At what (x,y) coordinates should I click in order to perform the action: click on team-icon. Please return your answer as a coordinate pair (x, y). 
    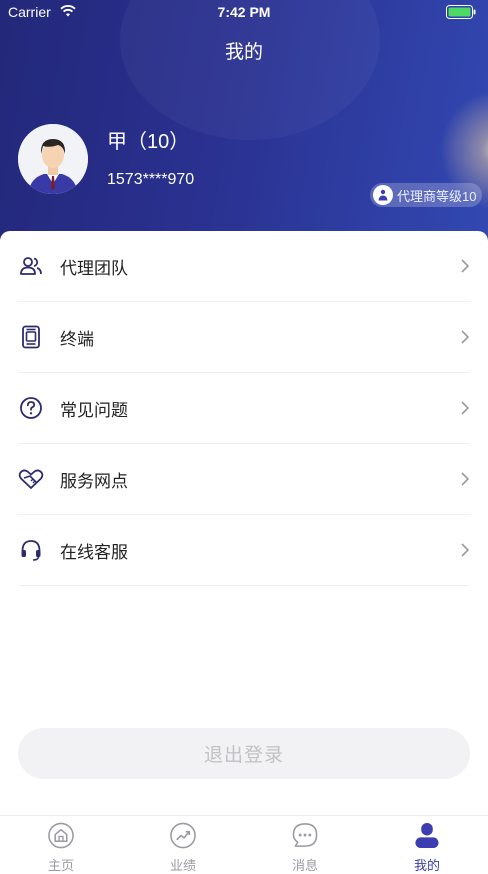
    Looking at the image, I should click on (31, 266).